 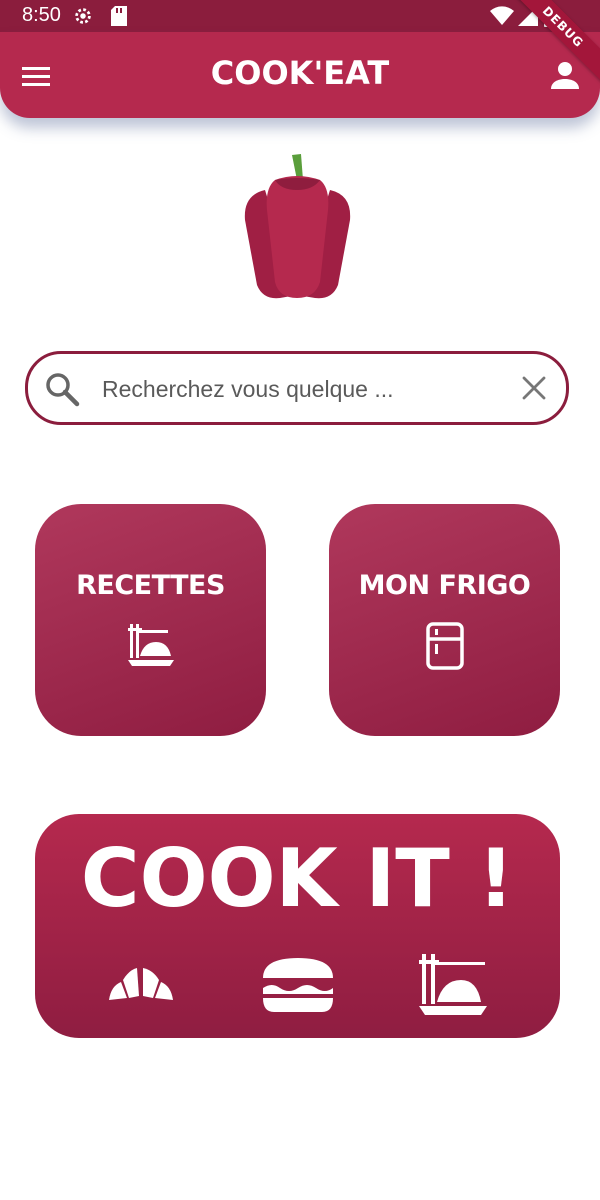 What do you see at coordinates (150, 620) in the screenshot?
I see `recipes-button: RECETTES` at bounding box center [150, 620].